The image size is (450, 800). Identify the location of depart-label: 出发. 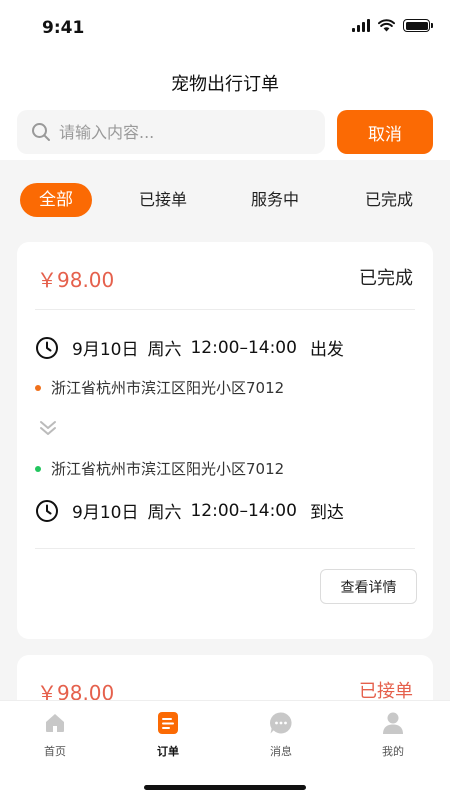
(326, 350).